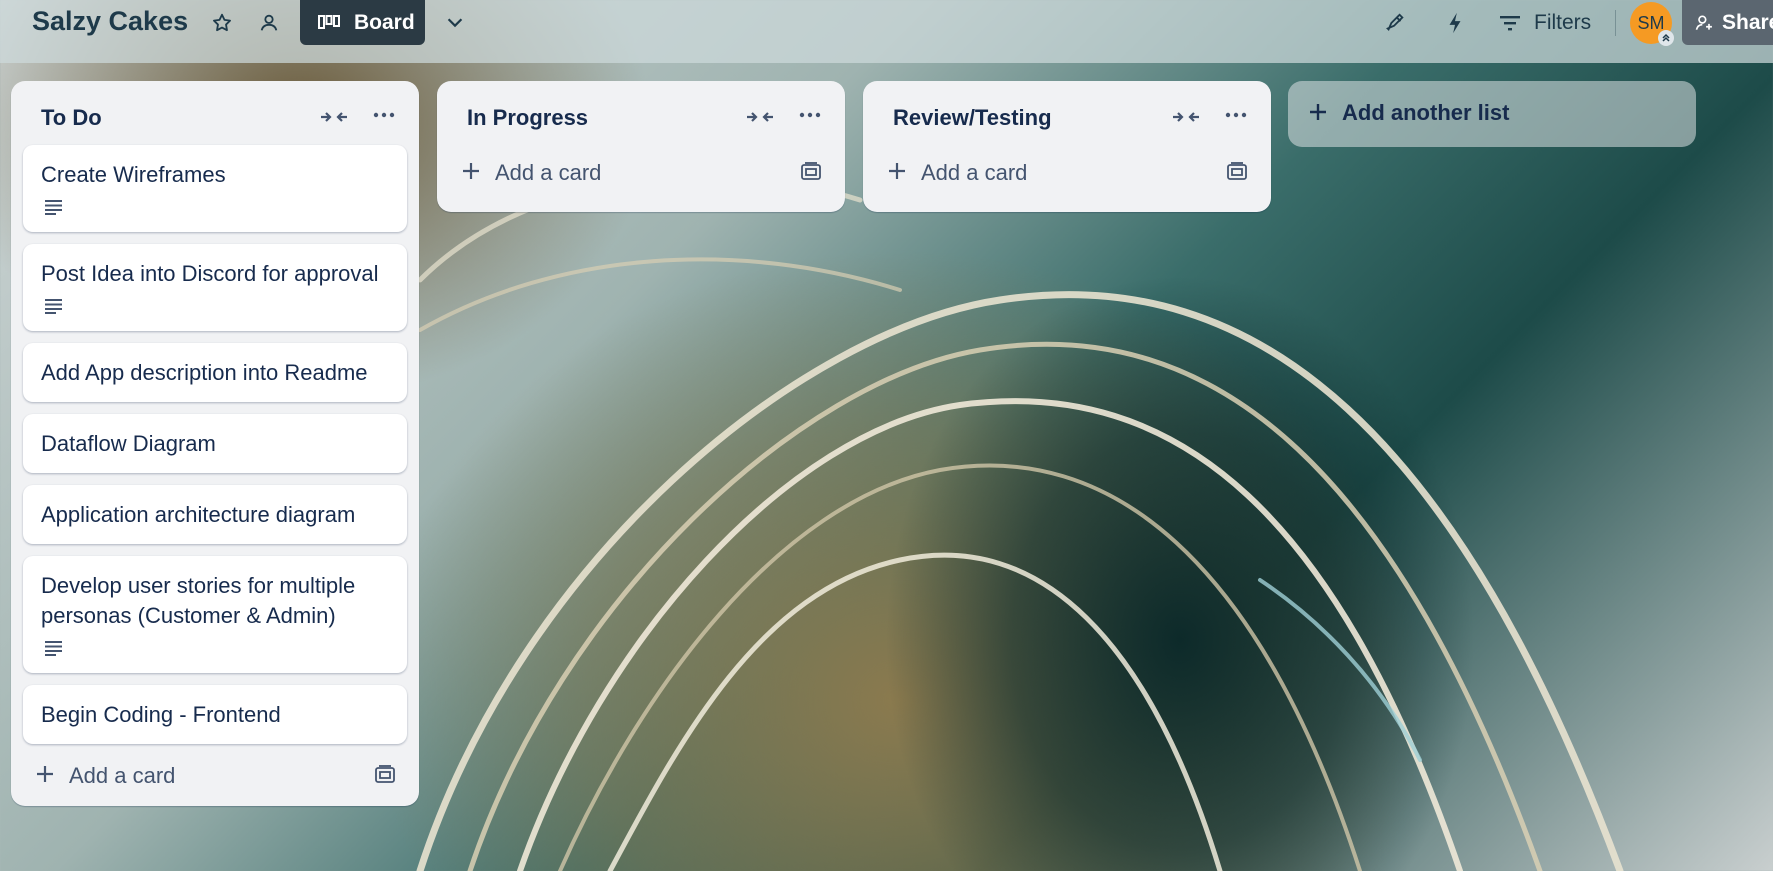 The width and height of the screenshot is (1773, 871). Describe the element at coordinates (1747, 22) in the screenshot. I see `share-label: Share` at that location.